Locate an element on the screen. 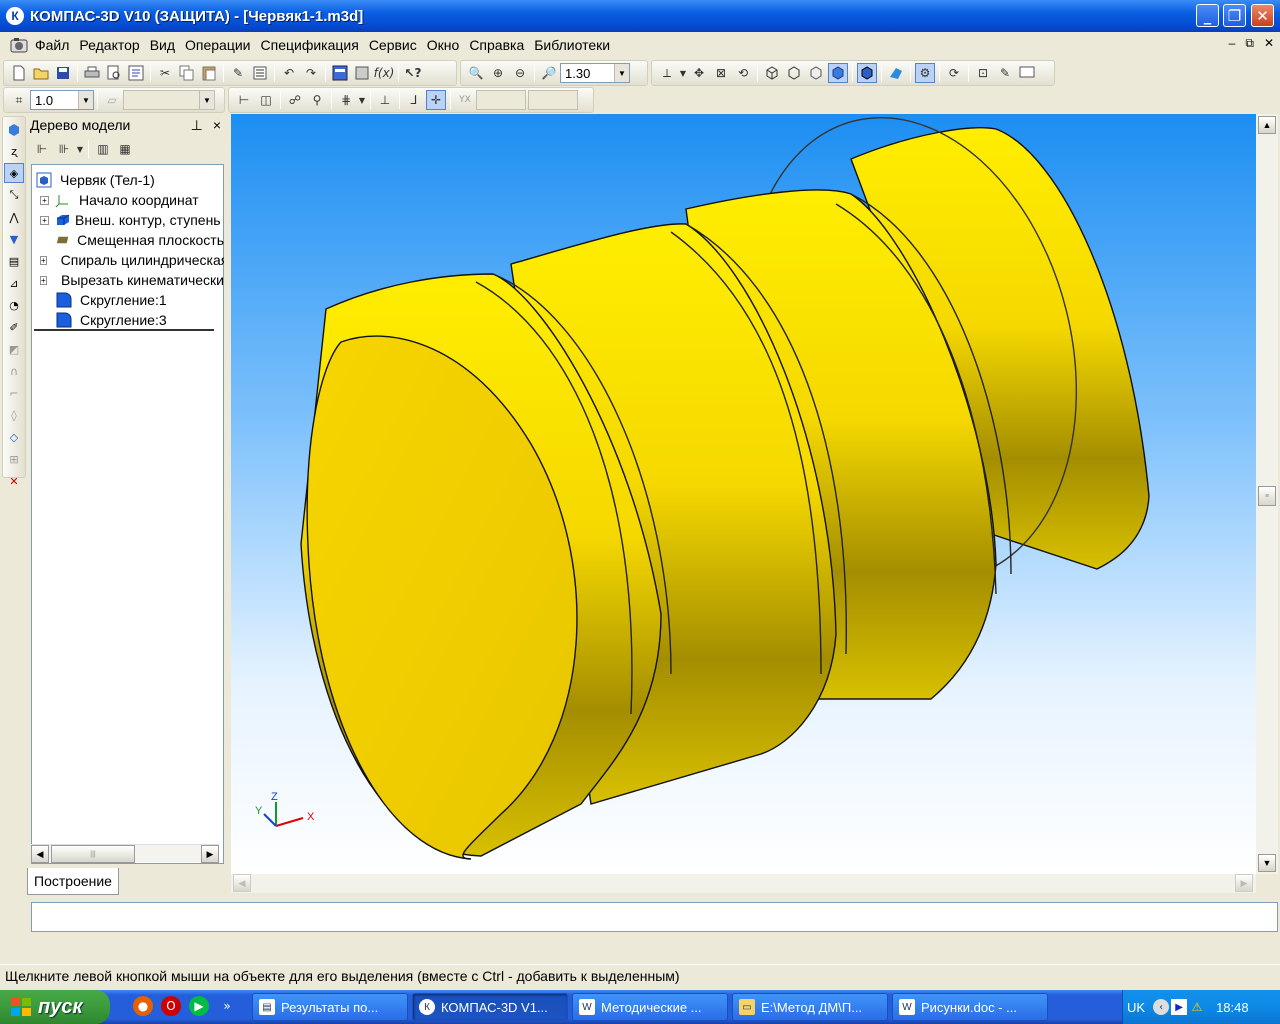 This screenshot has width=1280, height=1024. close-icon: × is located at coordinates (217, 125).